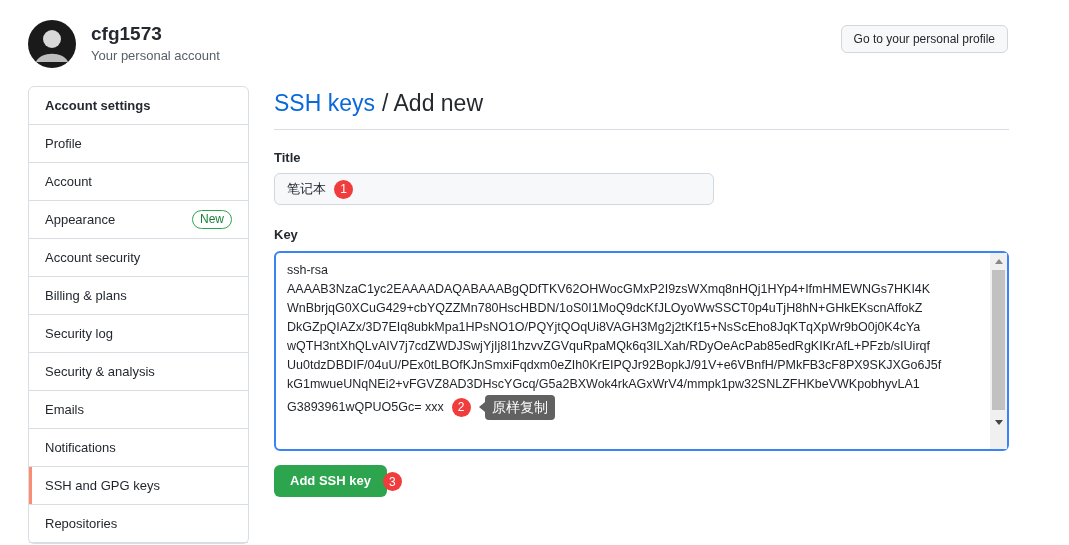  Describe the element at coordinates (924, 39) in the screenshot. I see `profile-button: Go to your personal profile` at that location.